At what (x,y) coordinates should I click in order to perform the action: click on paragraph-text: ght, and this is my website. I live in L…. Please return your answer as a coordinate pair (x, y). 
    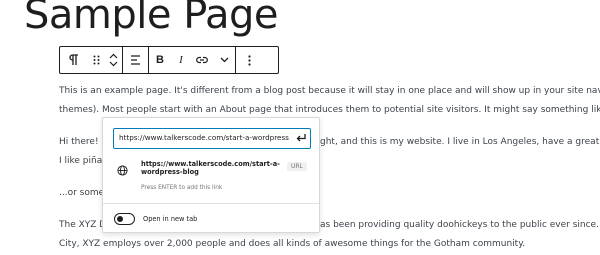
    Looking at the image, I should click on (460, 142).